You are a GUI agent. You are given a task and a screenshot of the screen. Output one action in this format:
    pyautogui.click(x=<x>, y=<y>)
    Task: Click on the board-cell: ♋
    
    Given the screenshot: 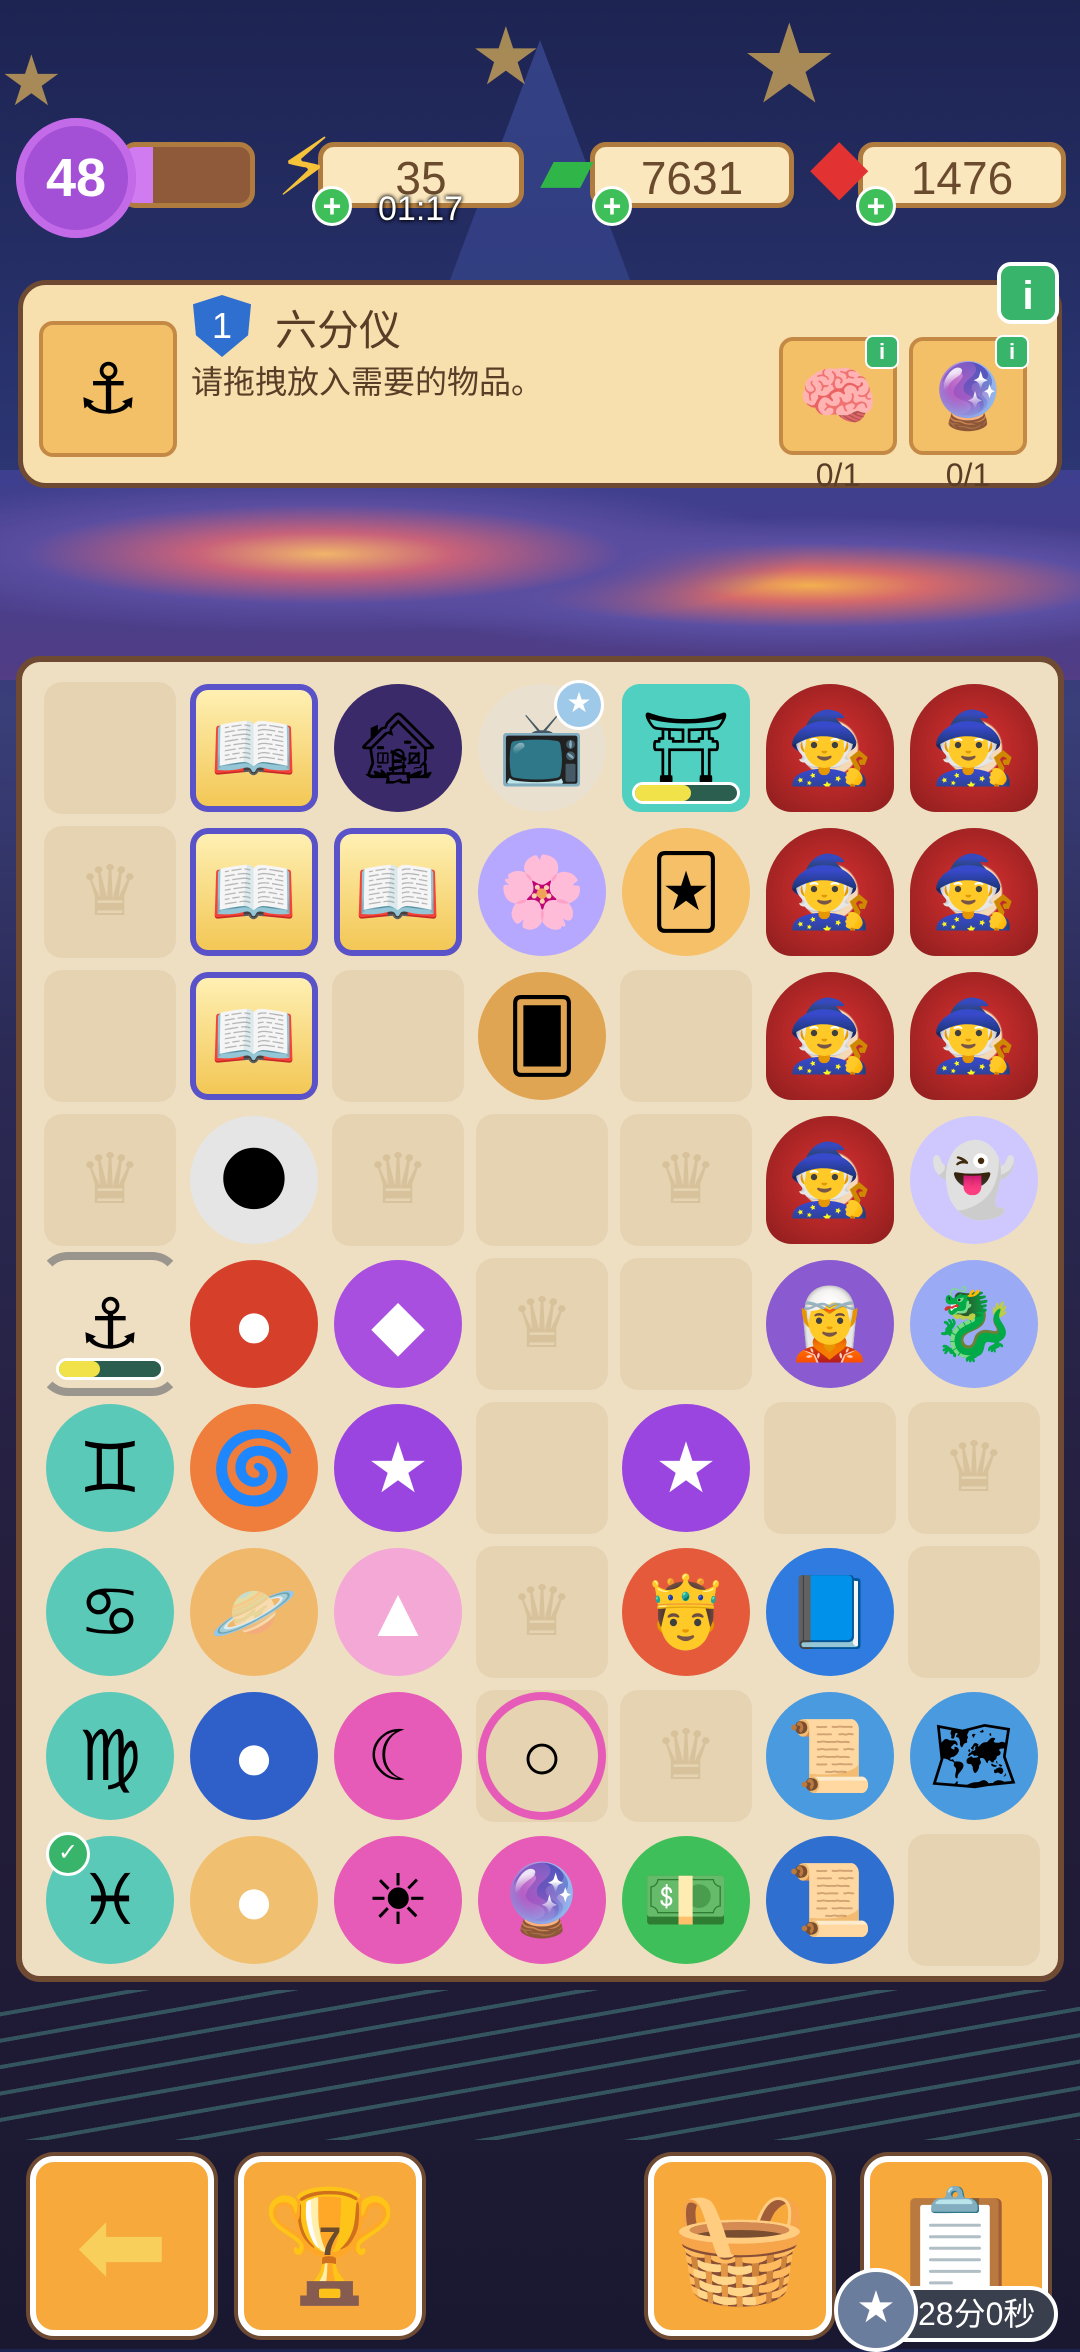 What is the action you would take?
    pyautogui.click(x=110, y=1612)
    